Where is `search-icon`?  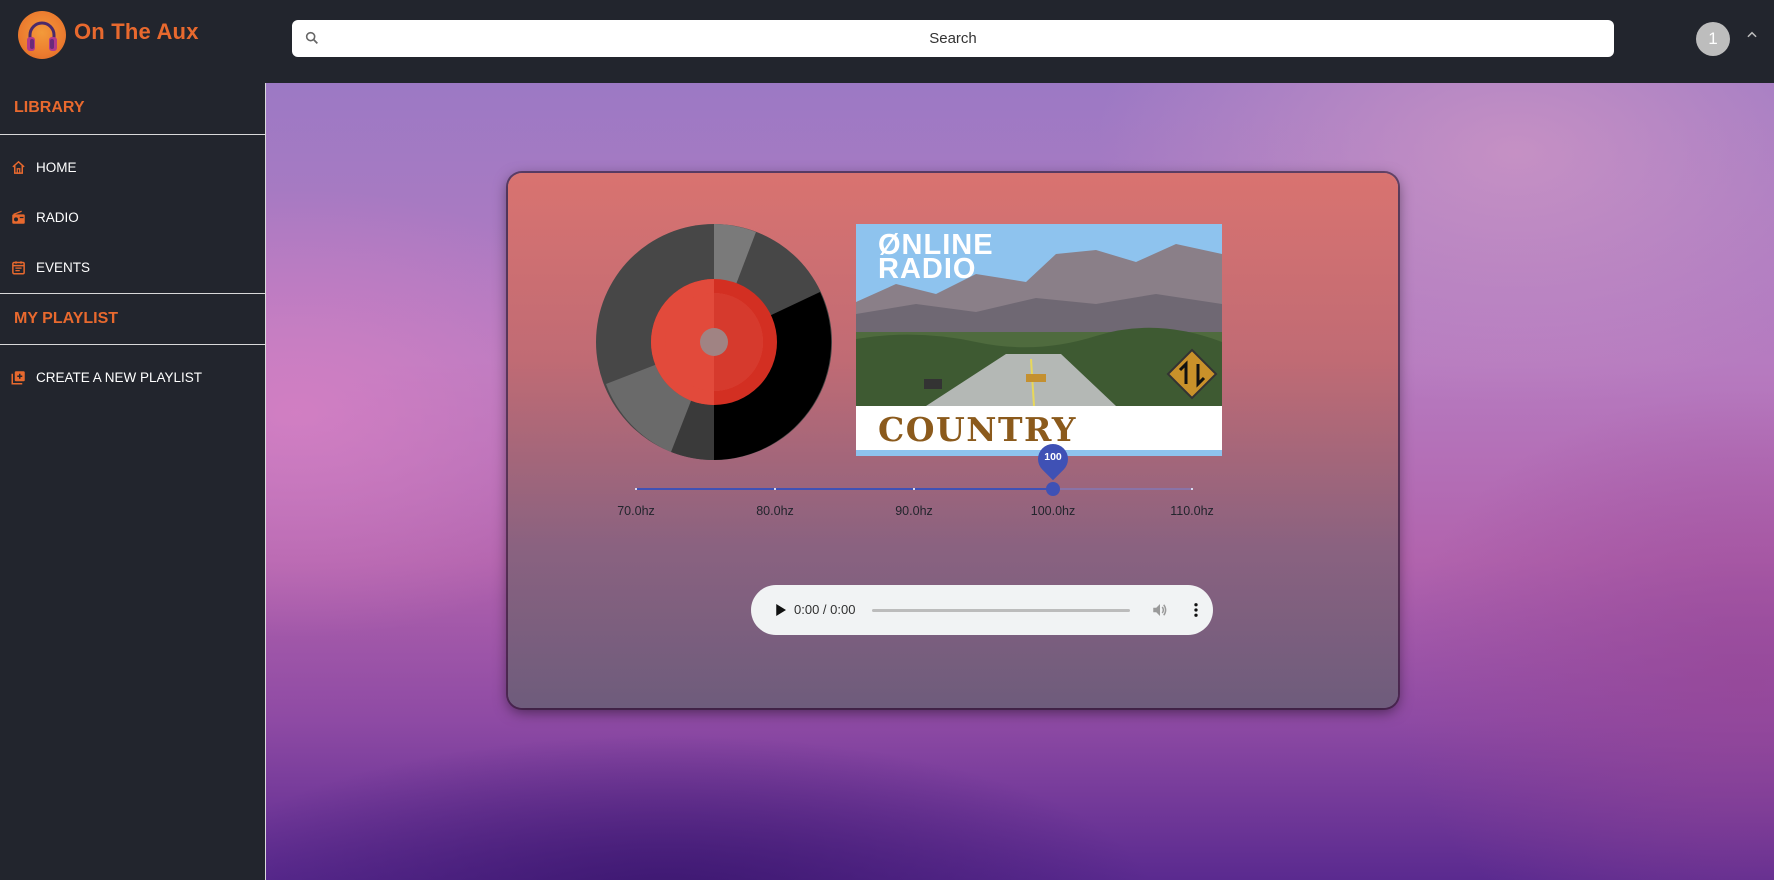
search-icon is located at coordinates (311, 37).